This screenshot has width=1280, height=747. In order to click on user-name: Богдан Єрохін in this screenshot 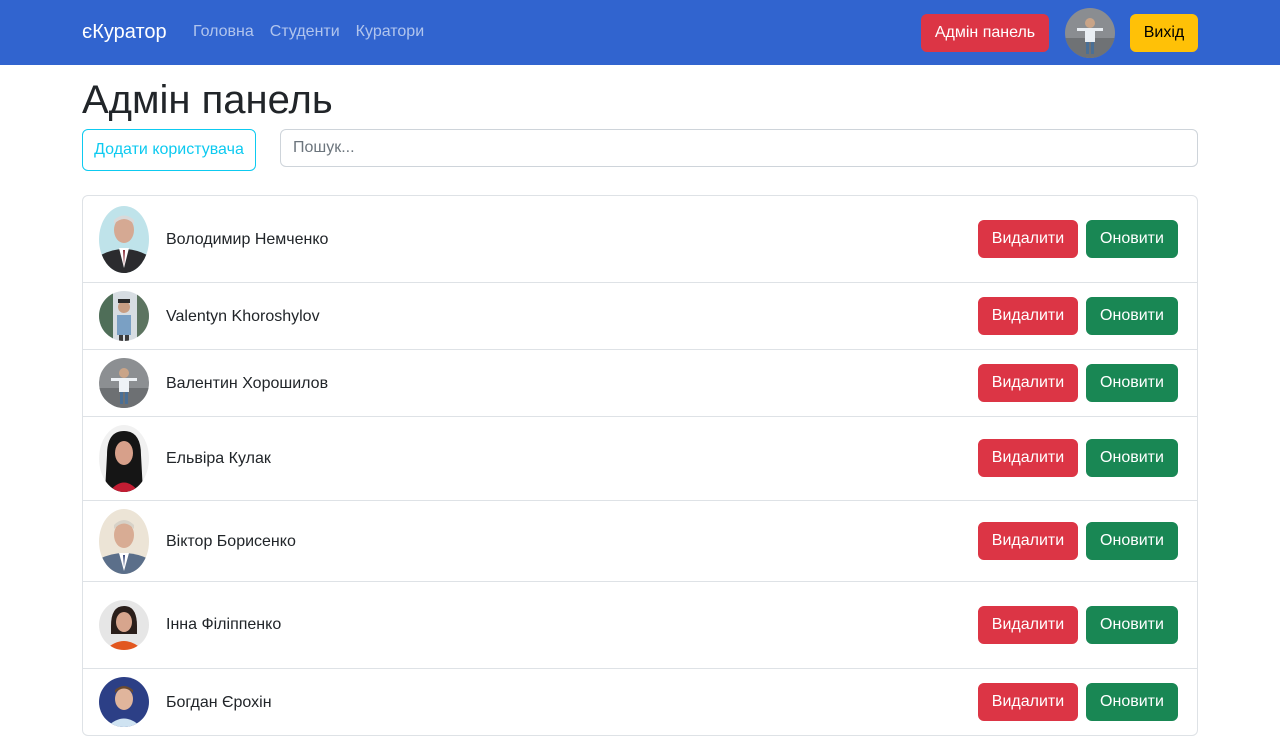, I will do `click(219, 702)`.